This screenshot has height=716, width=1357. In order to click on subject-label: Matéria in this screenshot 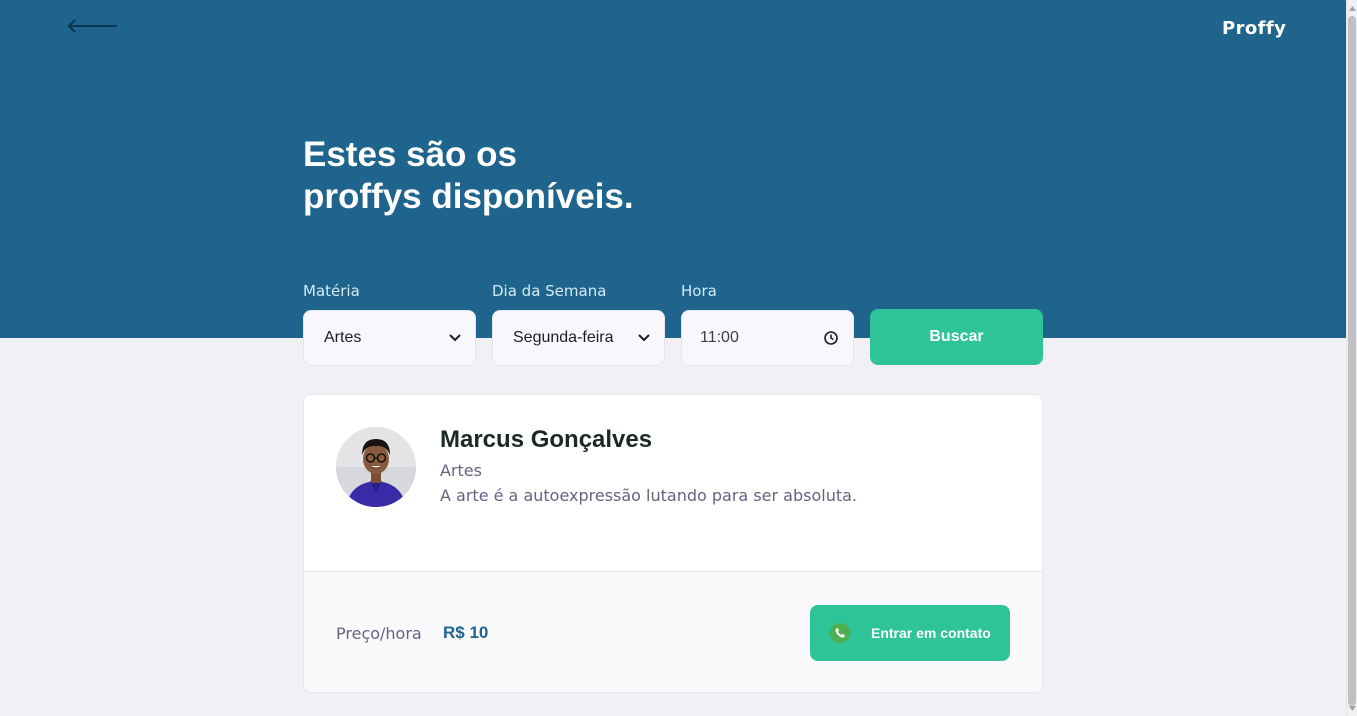, I will do `click(331, 291)`.